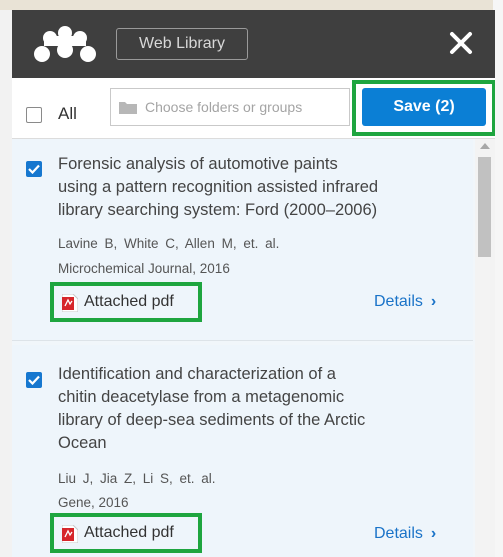 This screenshot has width=503, height=557. I want to click on toolbar: All Choose folders or groups Save (2), so click(253, 108).